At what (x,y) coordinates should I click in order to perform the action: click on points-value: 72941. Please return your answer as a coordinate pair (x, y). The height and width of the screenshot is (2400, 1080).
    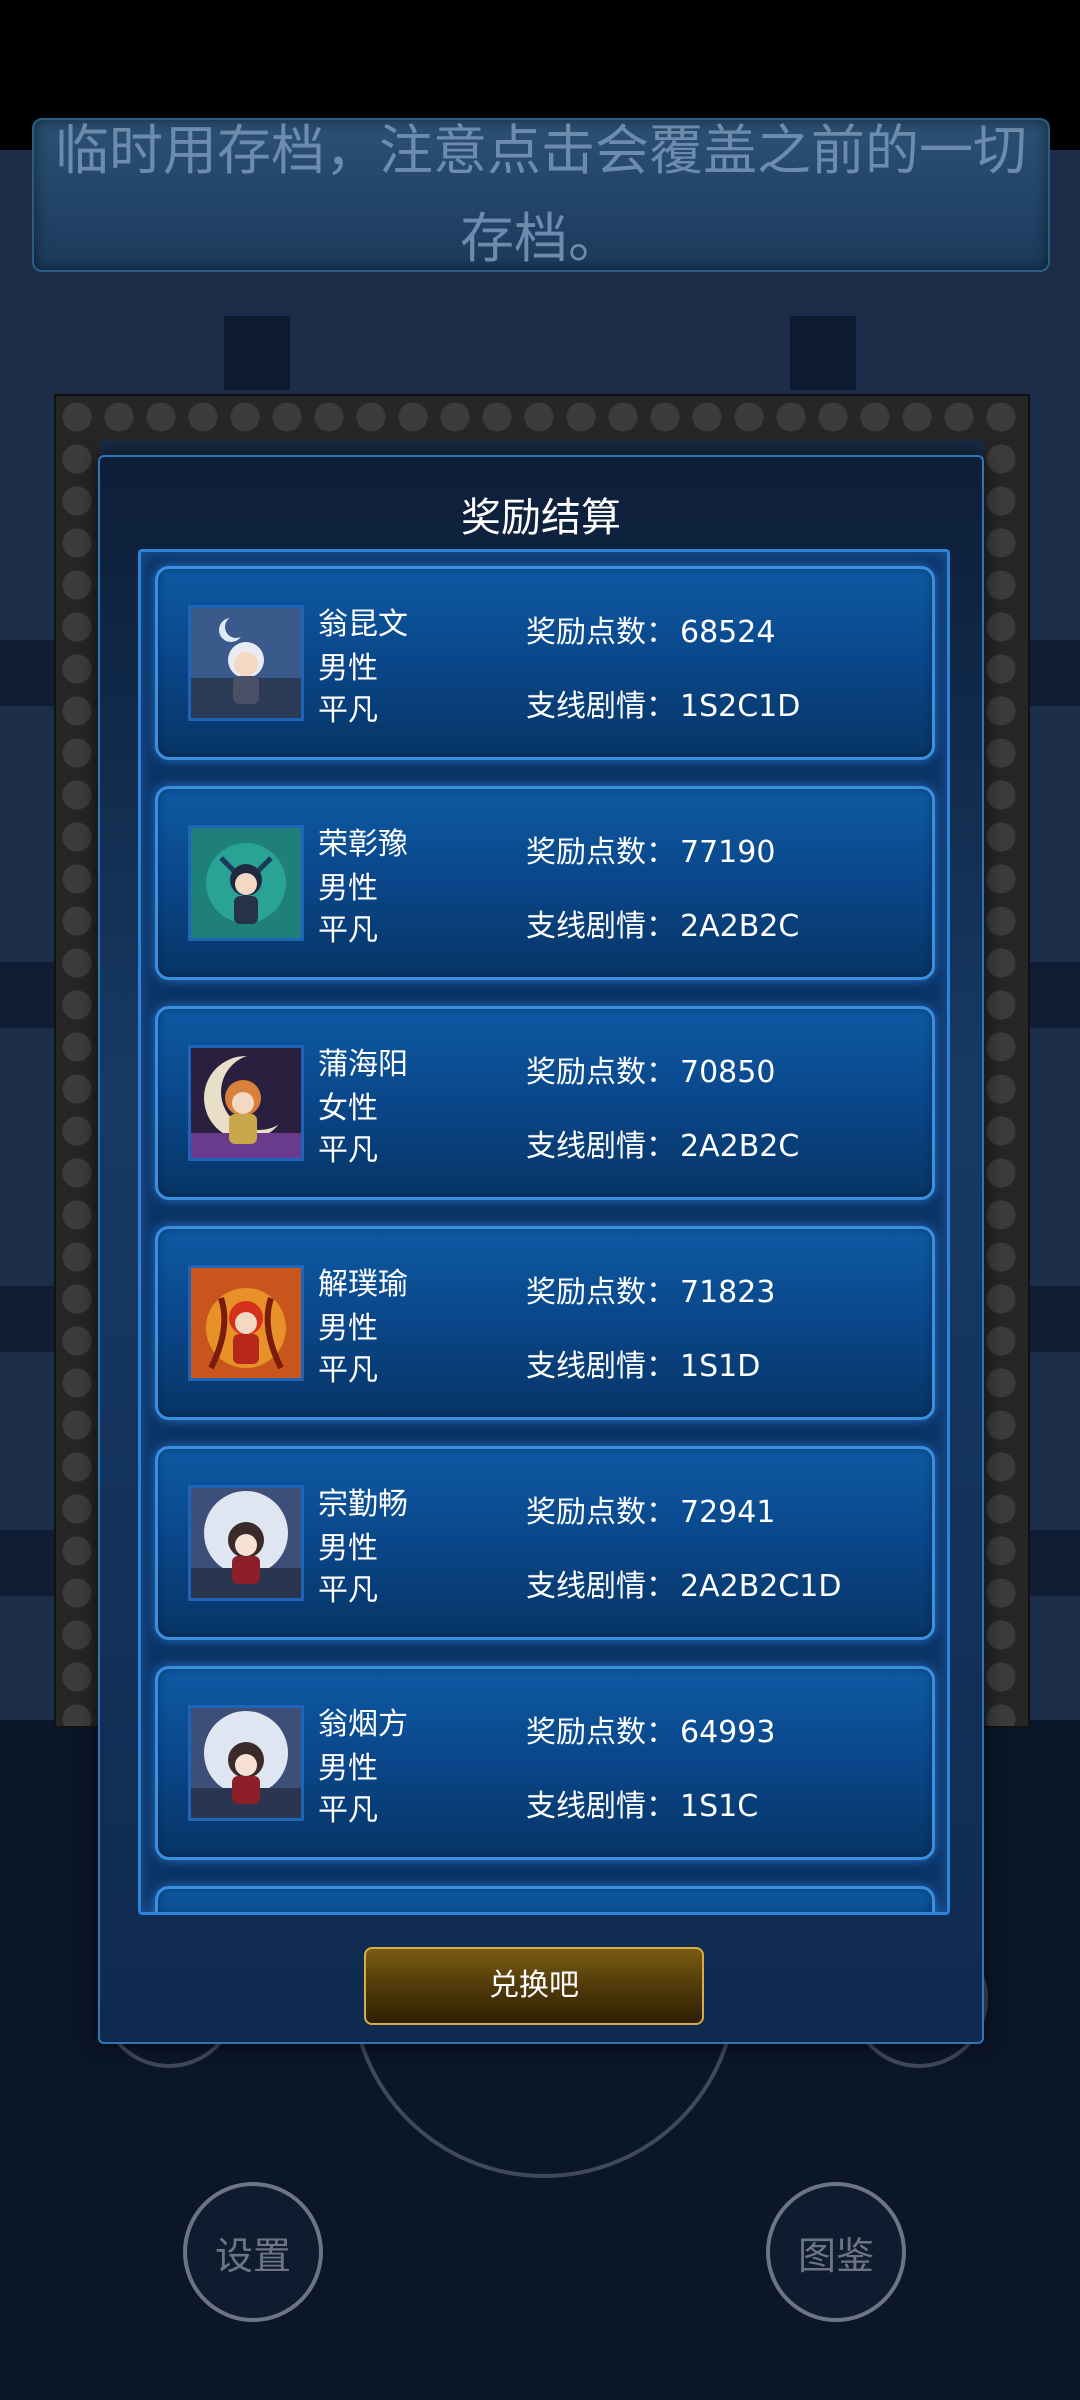
    Looking at the image, I should click on (728, 1512).